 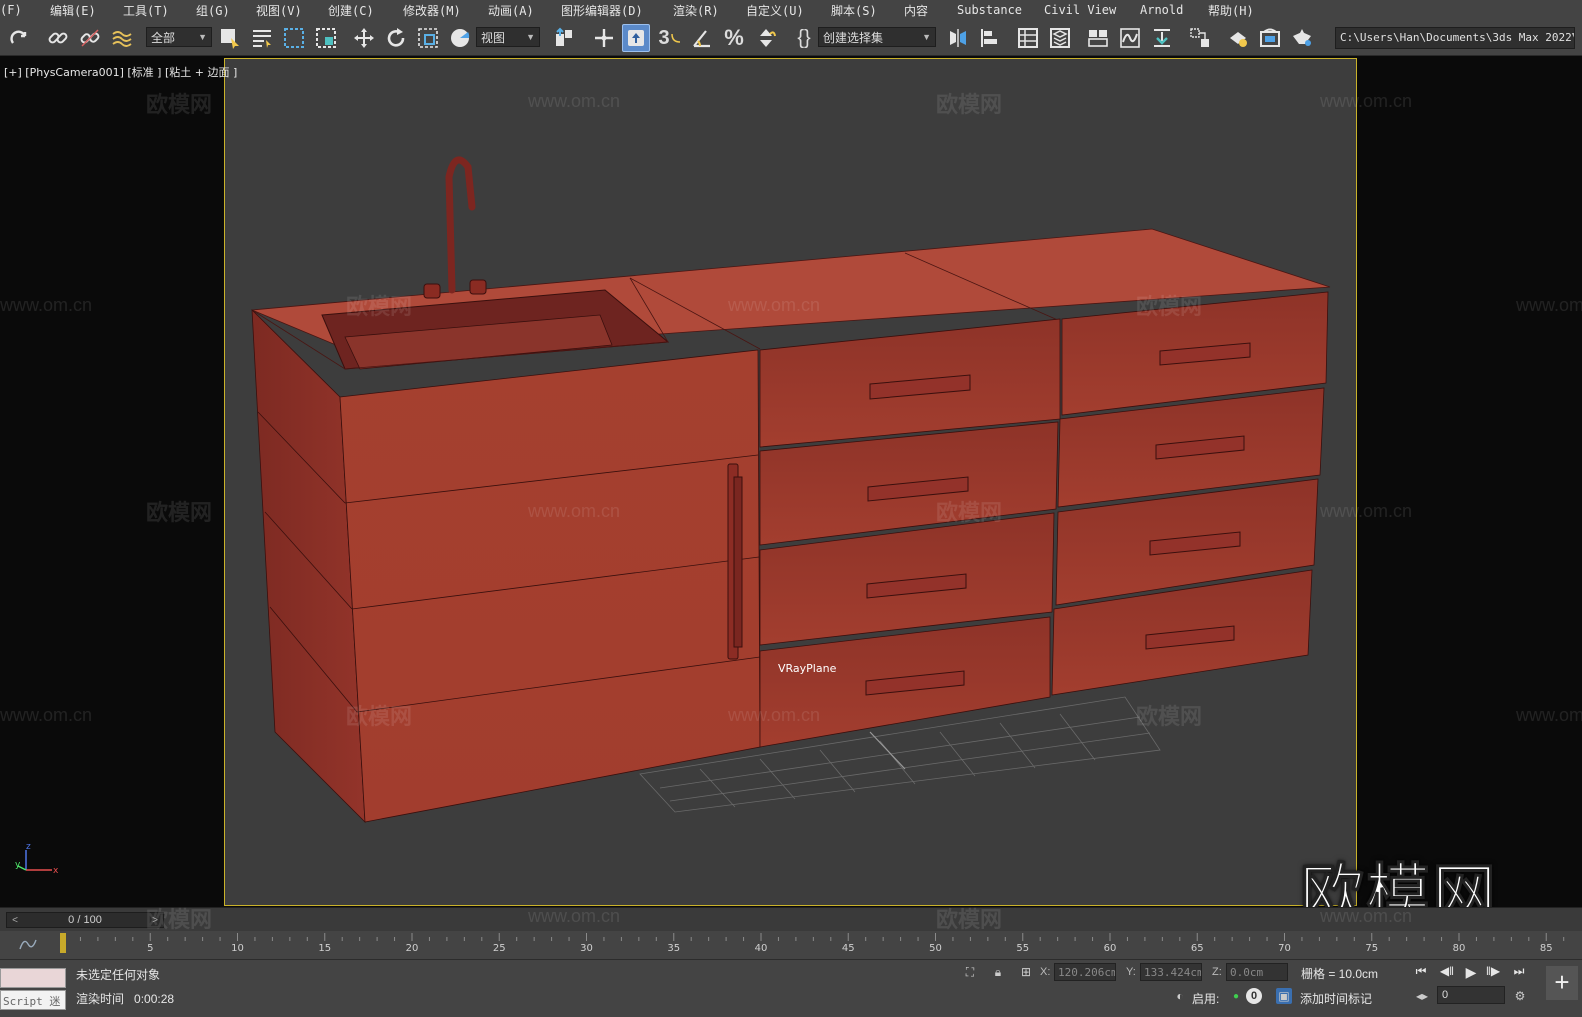 I want to click on render-setup-icon, so click(x=1238, y=38).